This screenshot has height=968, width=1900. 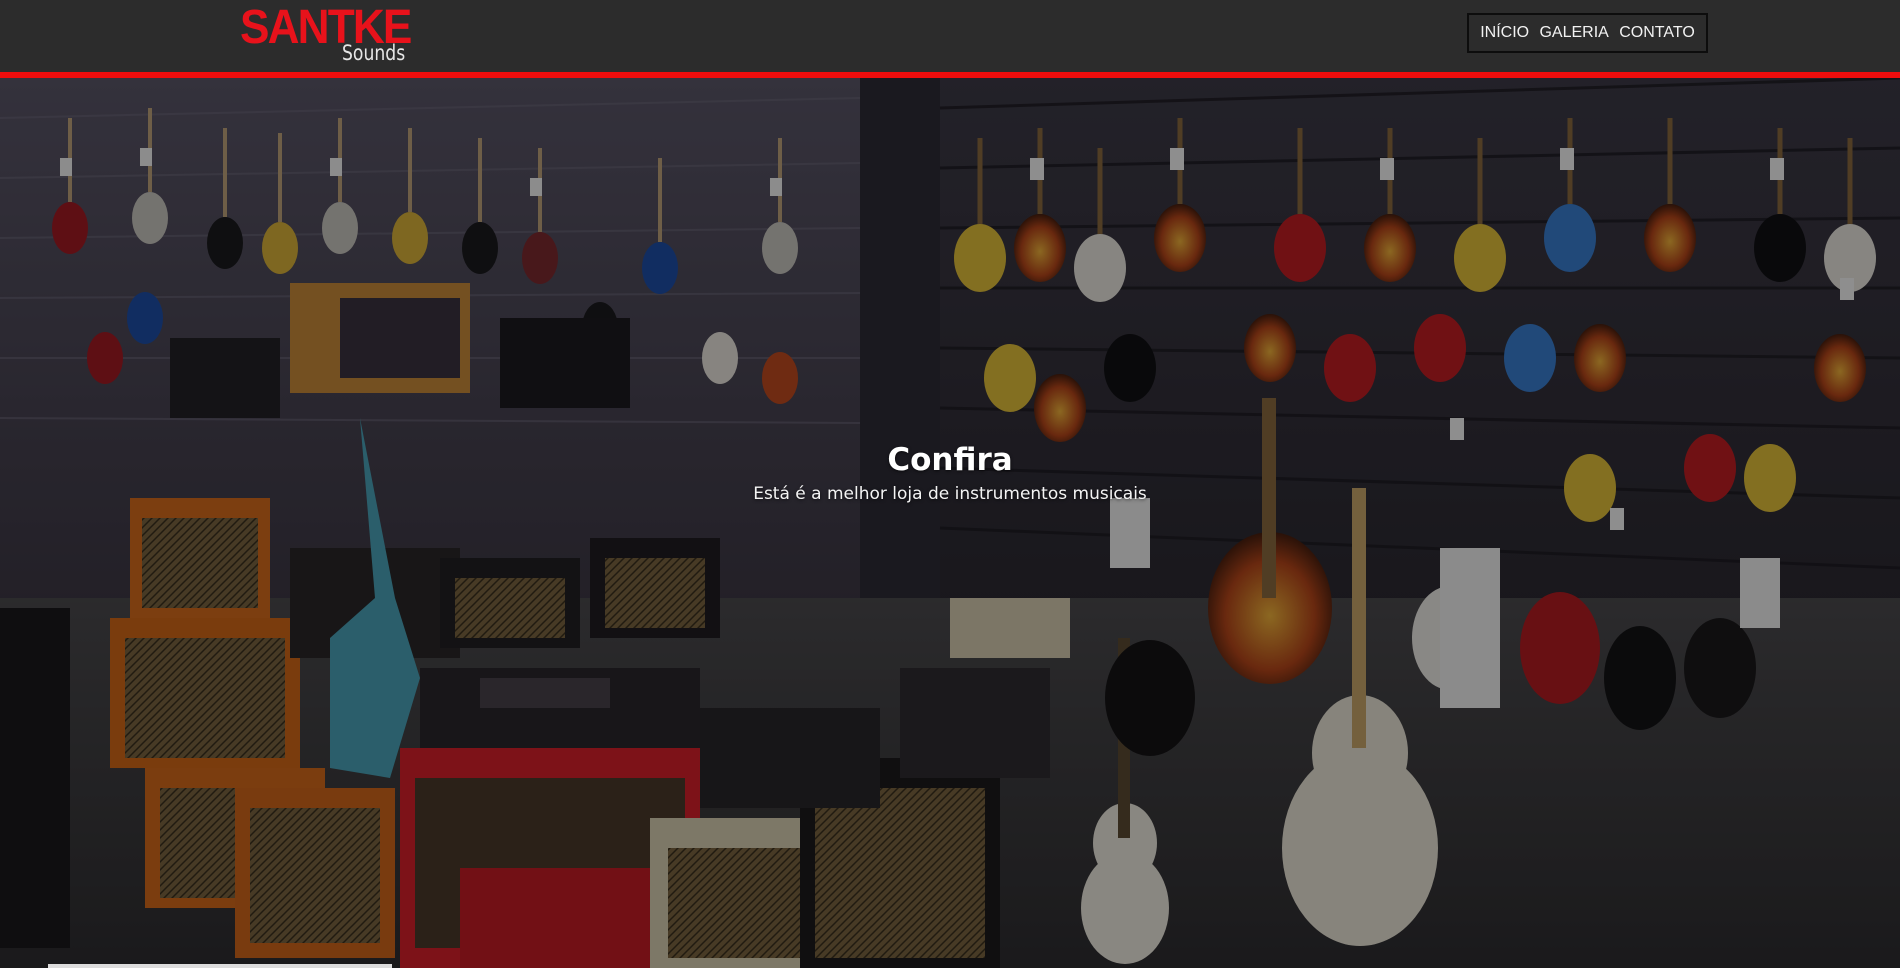 What do you see at coordinates (950, 36) in the screenshot?
I see `site-header: SANTKE Sounds INÍCIO GALERIA CONTATO` at bounding box center [950, 36].